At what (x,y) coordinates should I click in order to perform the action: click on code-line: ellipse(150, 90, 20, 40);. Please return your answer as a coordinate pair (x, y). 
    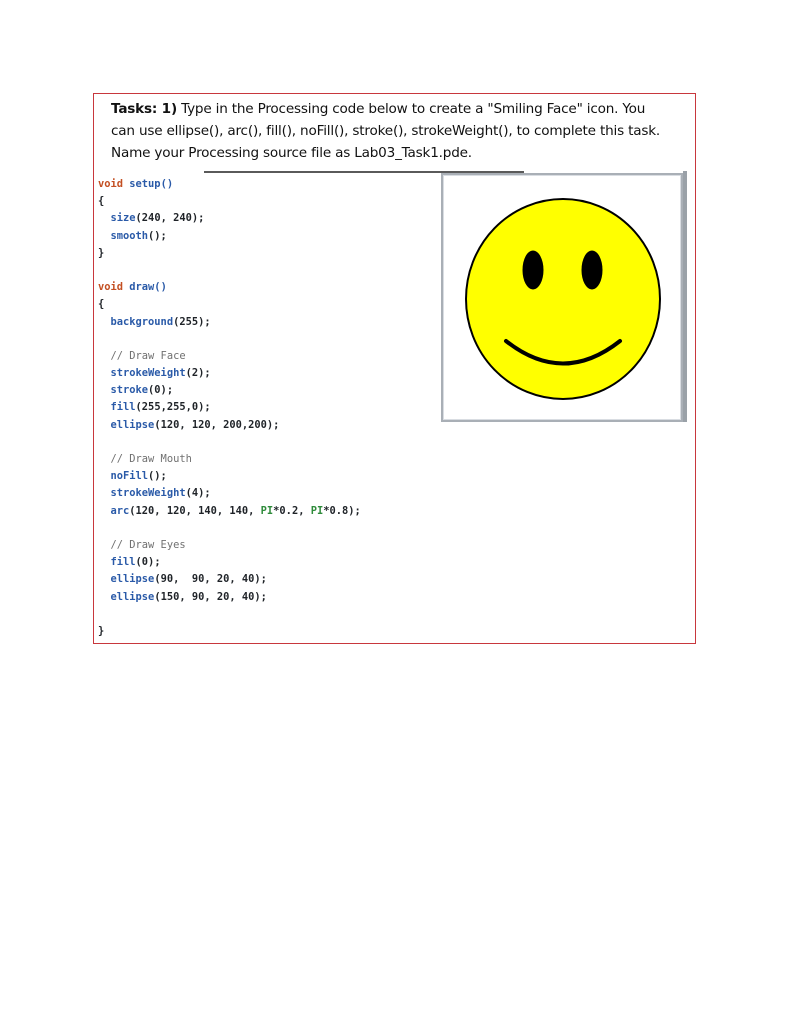
    Looking at the image, I should click on (229, 597).